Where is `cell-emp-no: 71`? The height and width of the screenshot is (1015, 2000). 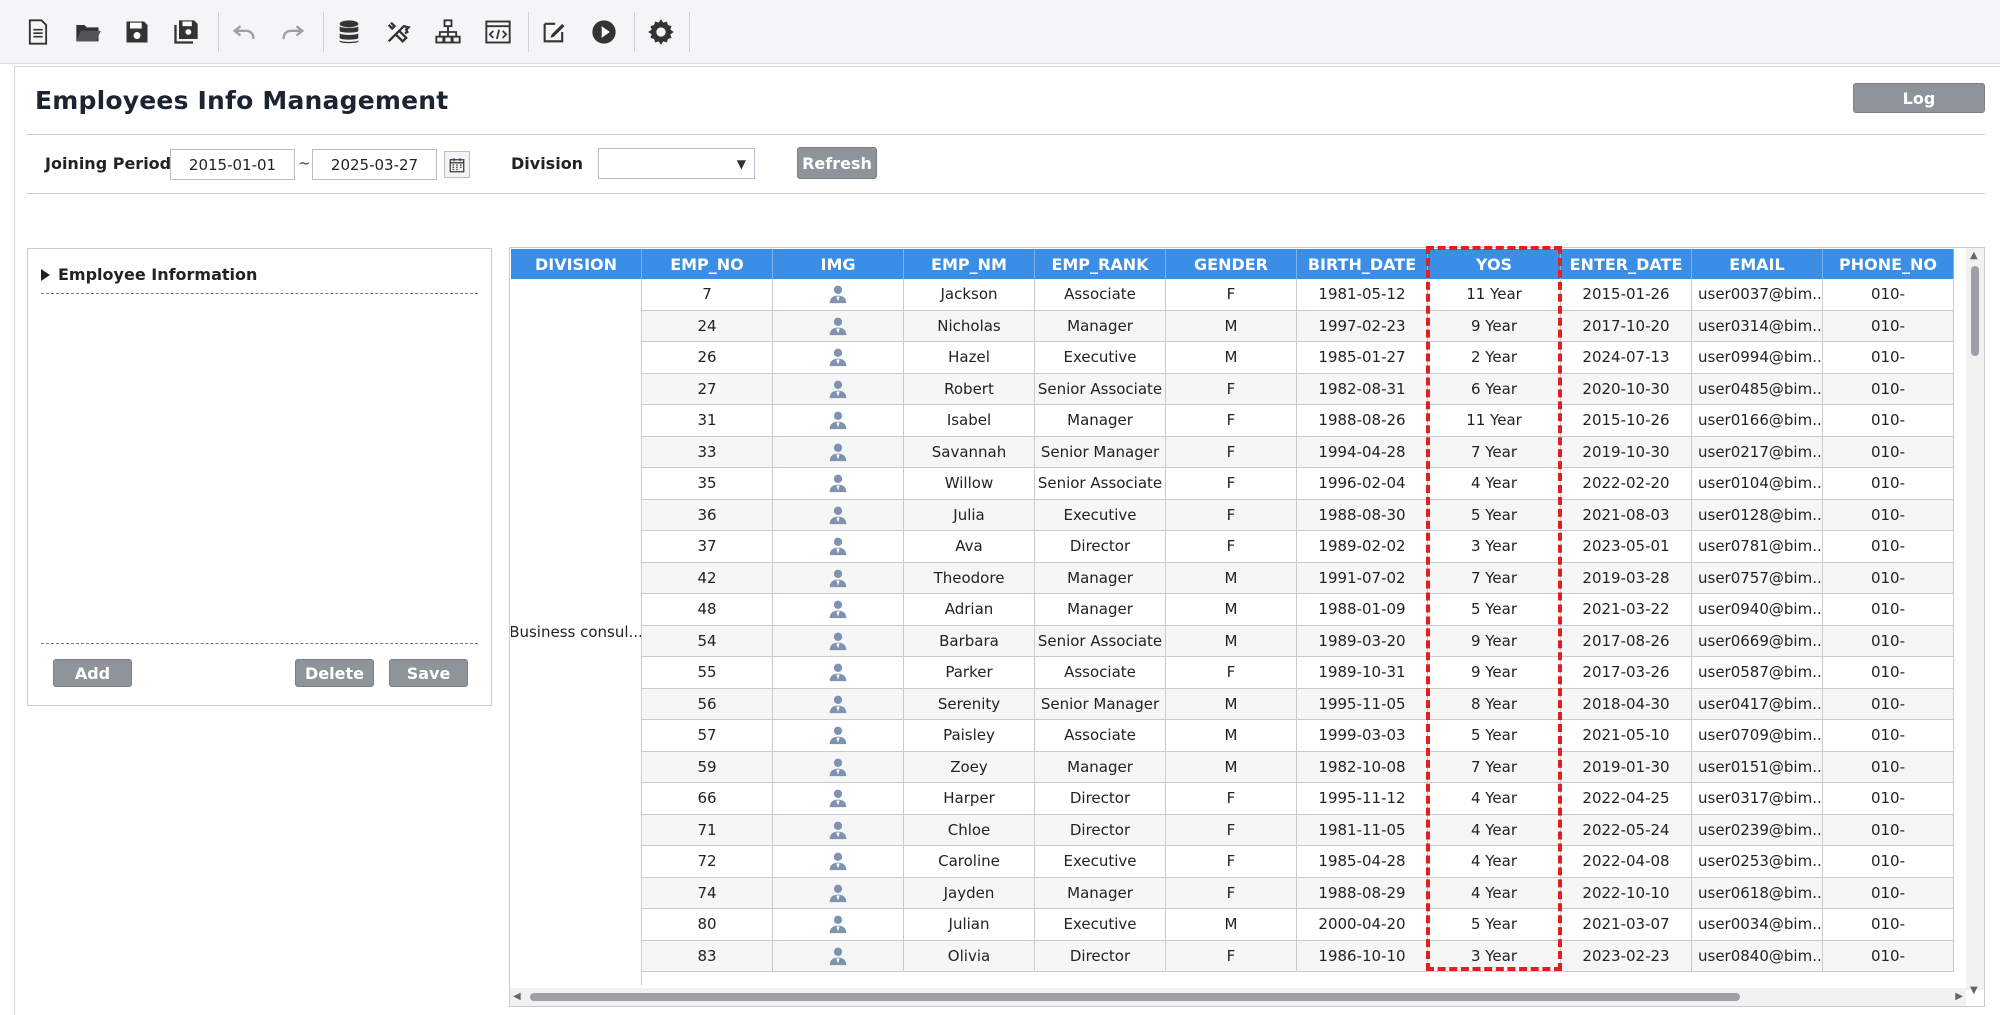 cell-emp-no: 71 is located at coordinates (707, 829).